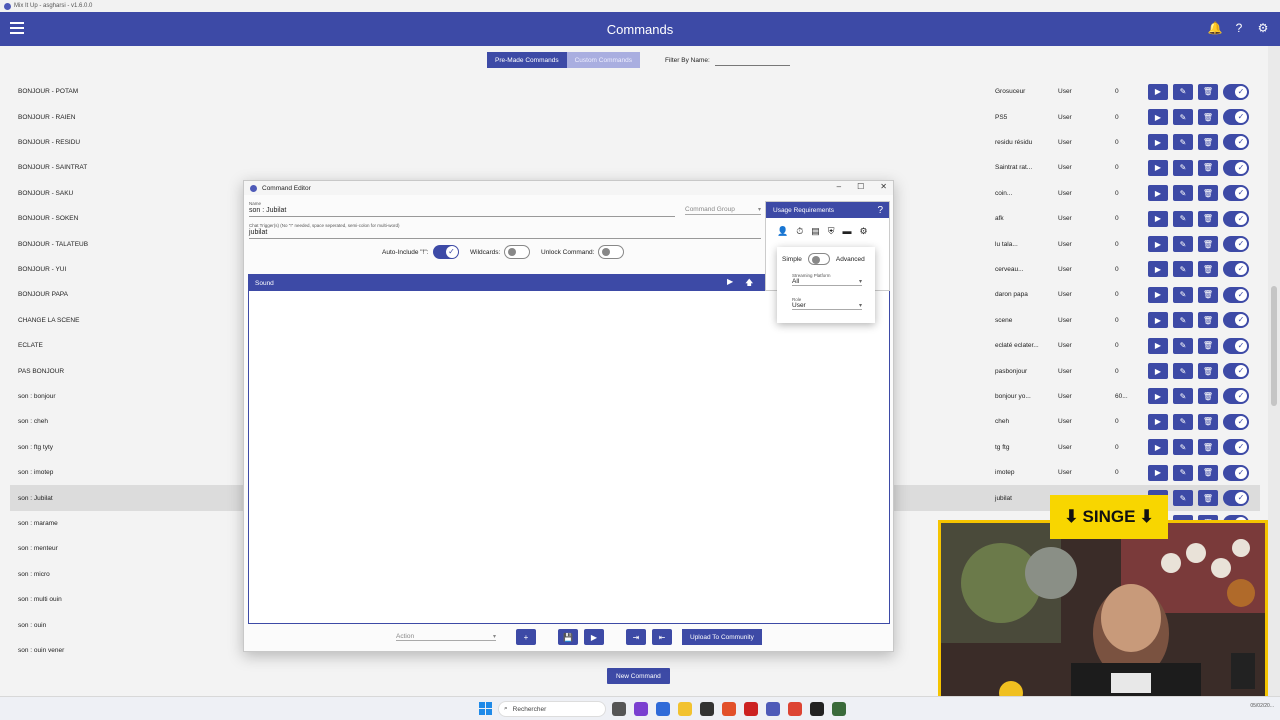 The image size is (1280, 720). Describe the element at coordinates (860, 186) in the screenshot. I see `maximize-icon: ☐` at that location.